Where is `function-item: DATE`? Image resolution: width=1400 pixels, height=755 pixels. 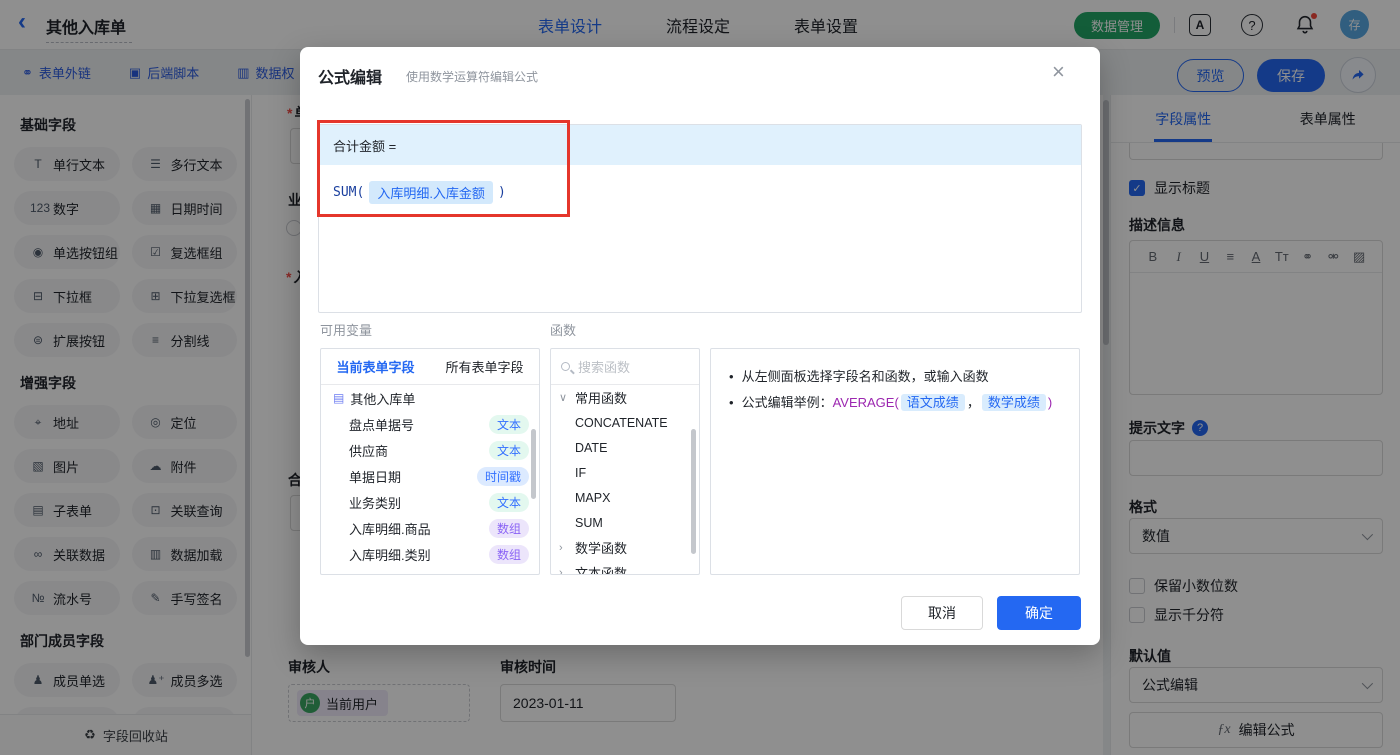
function-item: DATE is located at coordinates (625, 447).